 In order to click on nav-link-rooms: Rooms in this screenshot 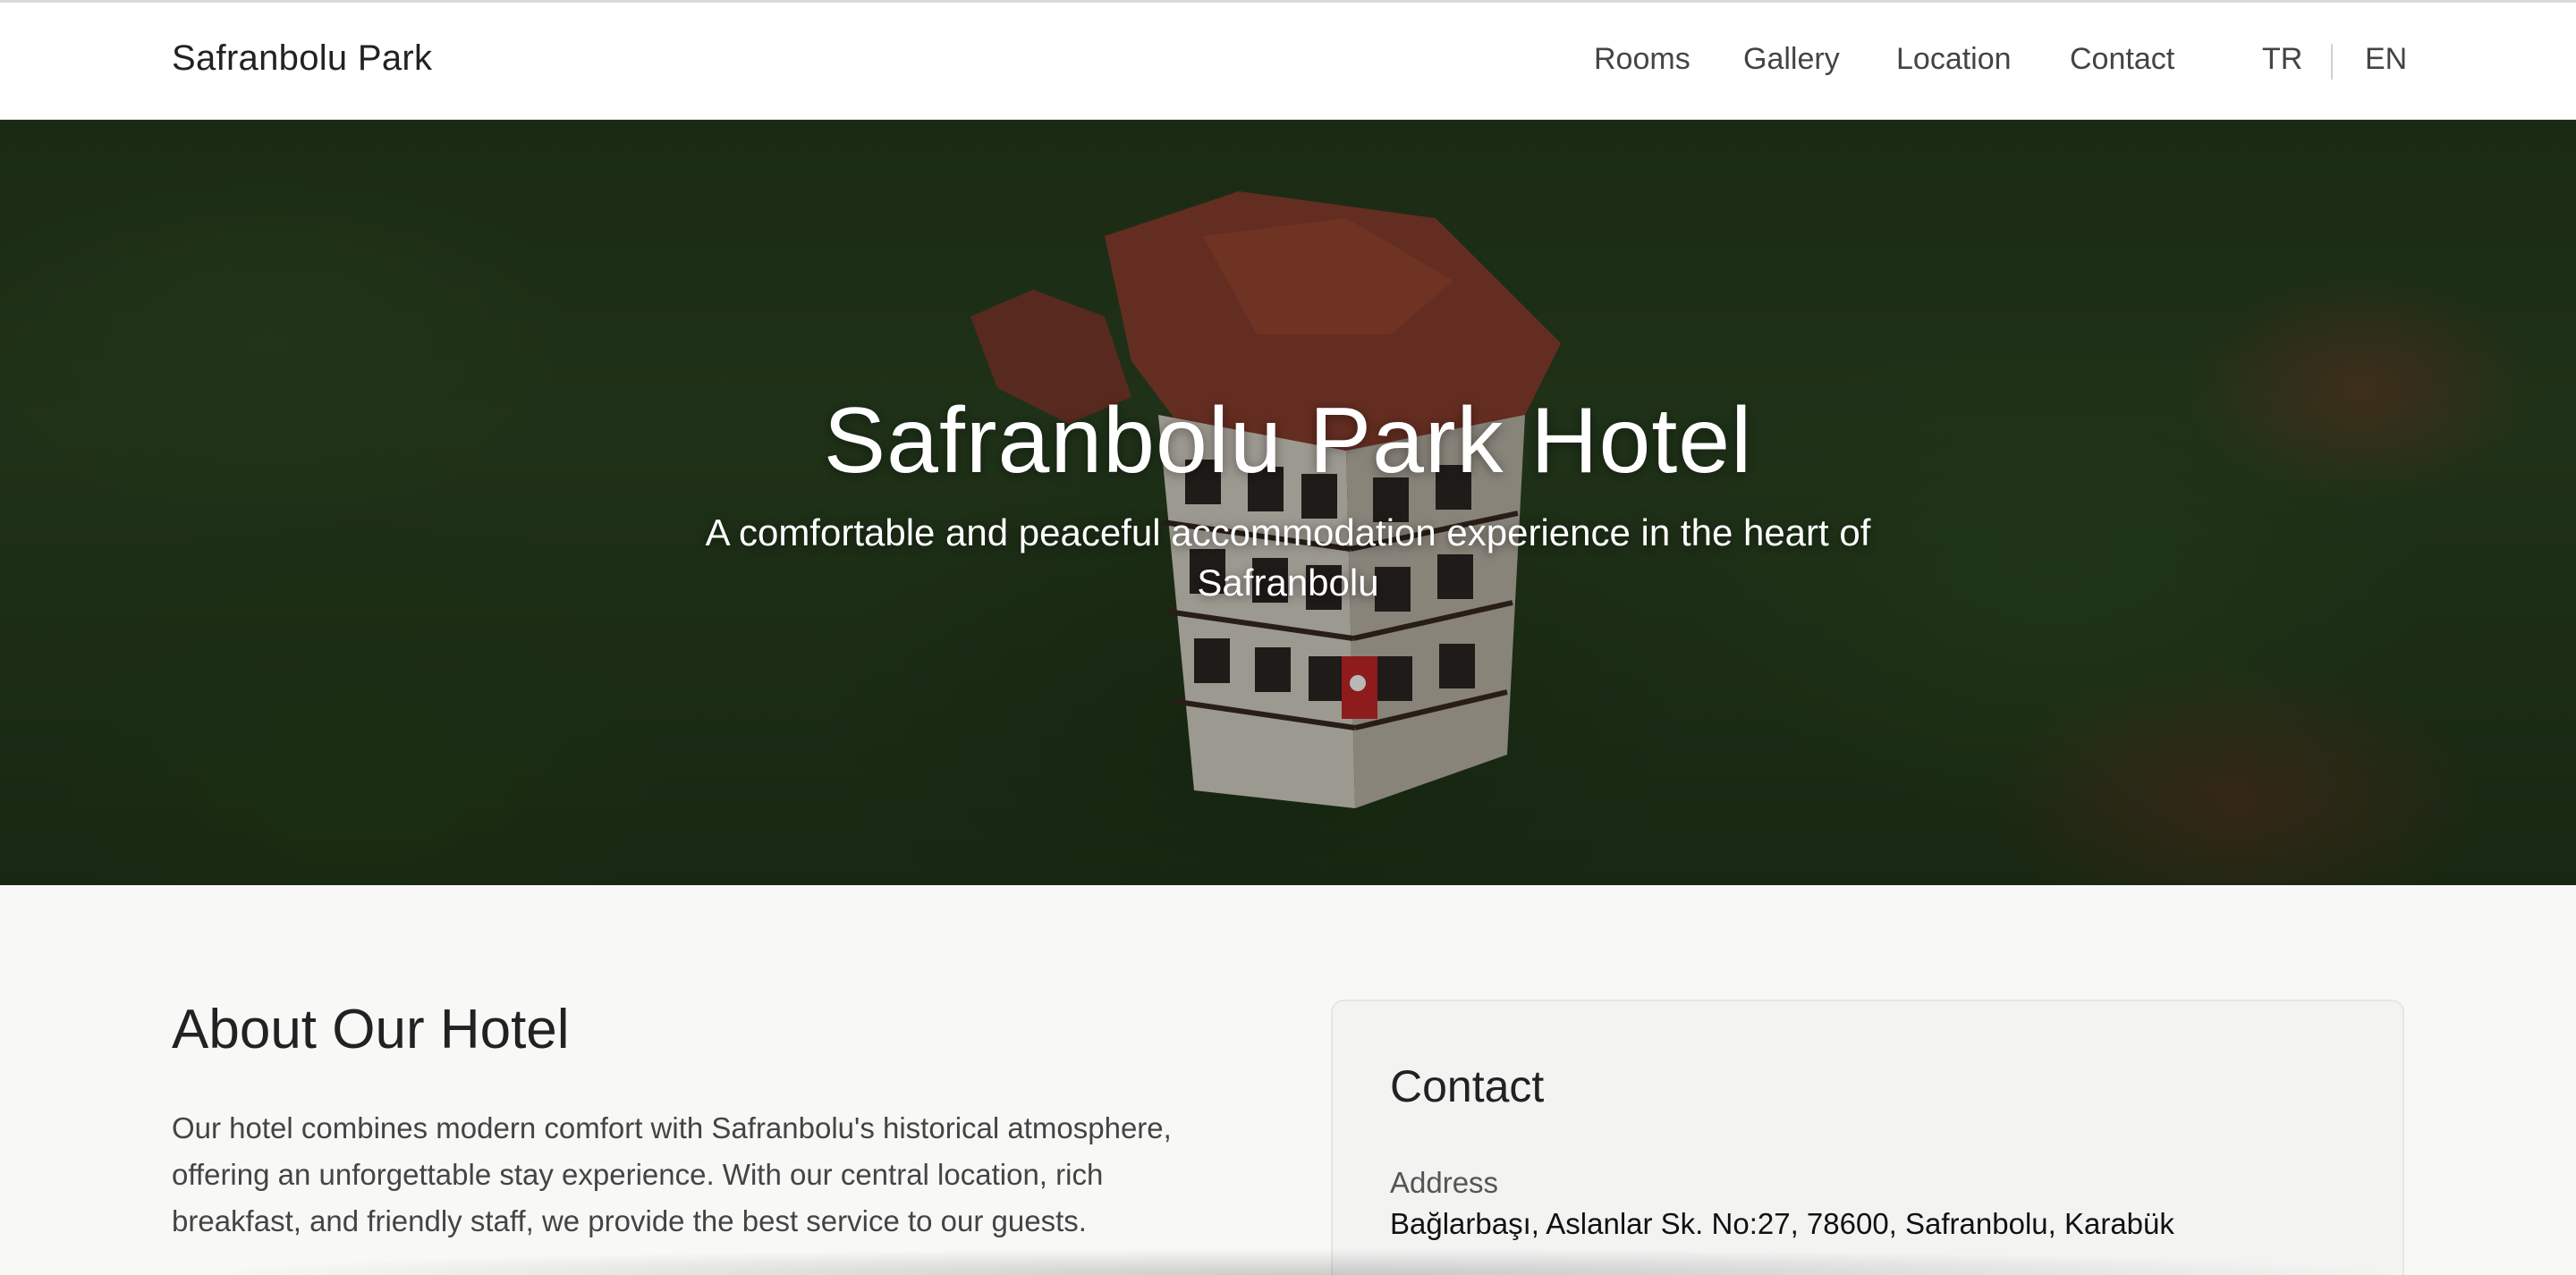, I will do `click(1642, 59)`.